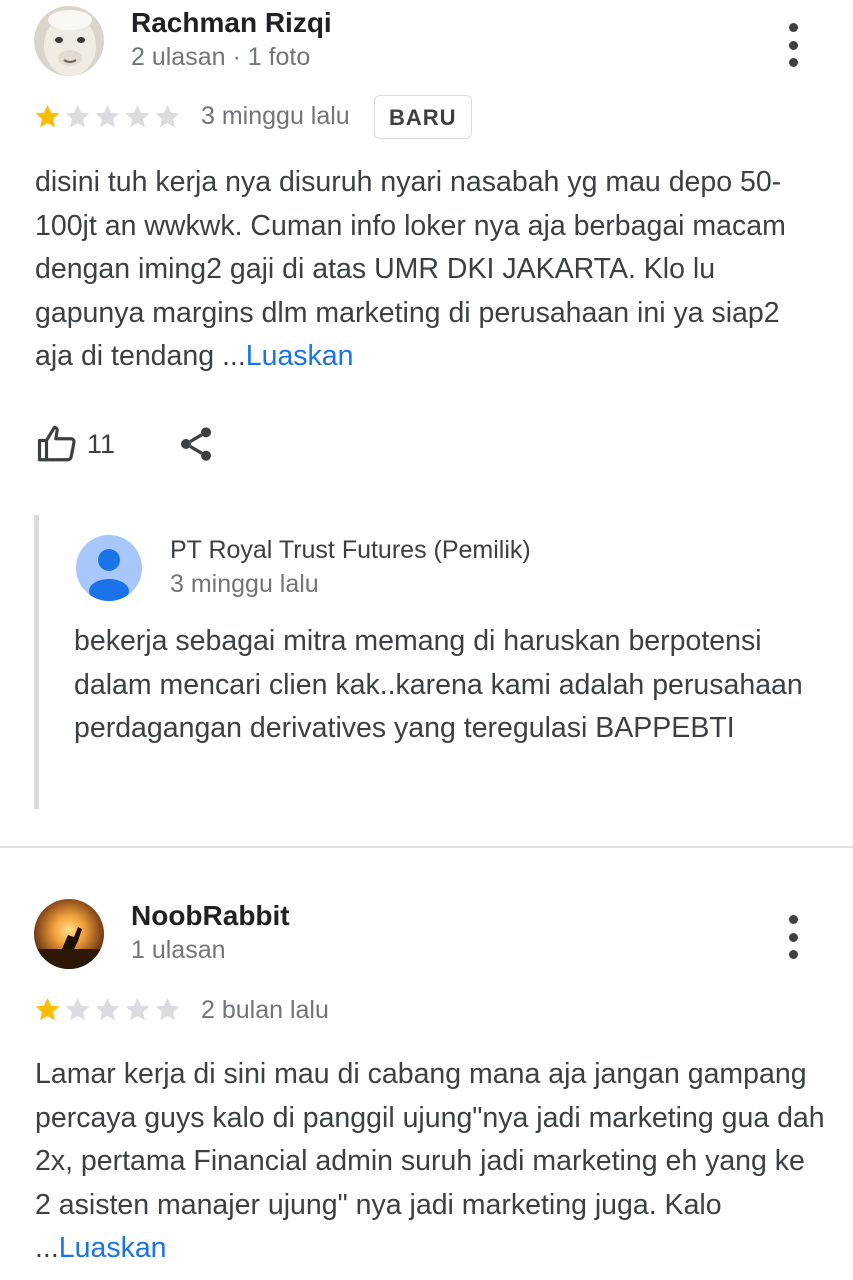 The image size is (853, 1280). What do you see at coordinates (221, 57) in the screenshot?
I see `author-meta: 2 ulasan · 1 foto` at bounding box center [221, 57].